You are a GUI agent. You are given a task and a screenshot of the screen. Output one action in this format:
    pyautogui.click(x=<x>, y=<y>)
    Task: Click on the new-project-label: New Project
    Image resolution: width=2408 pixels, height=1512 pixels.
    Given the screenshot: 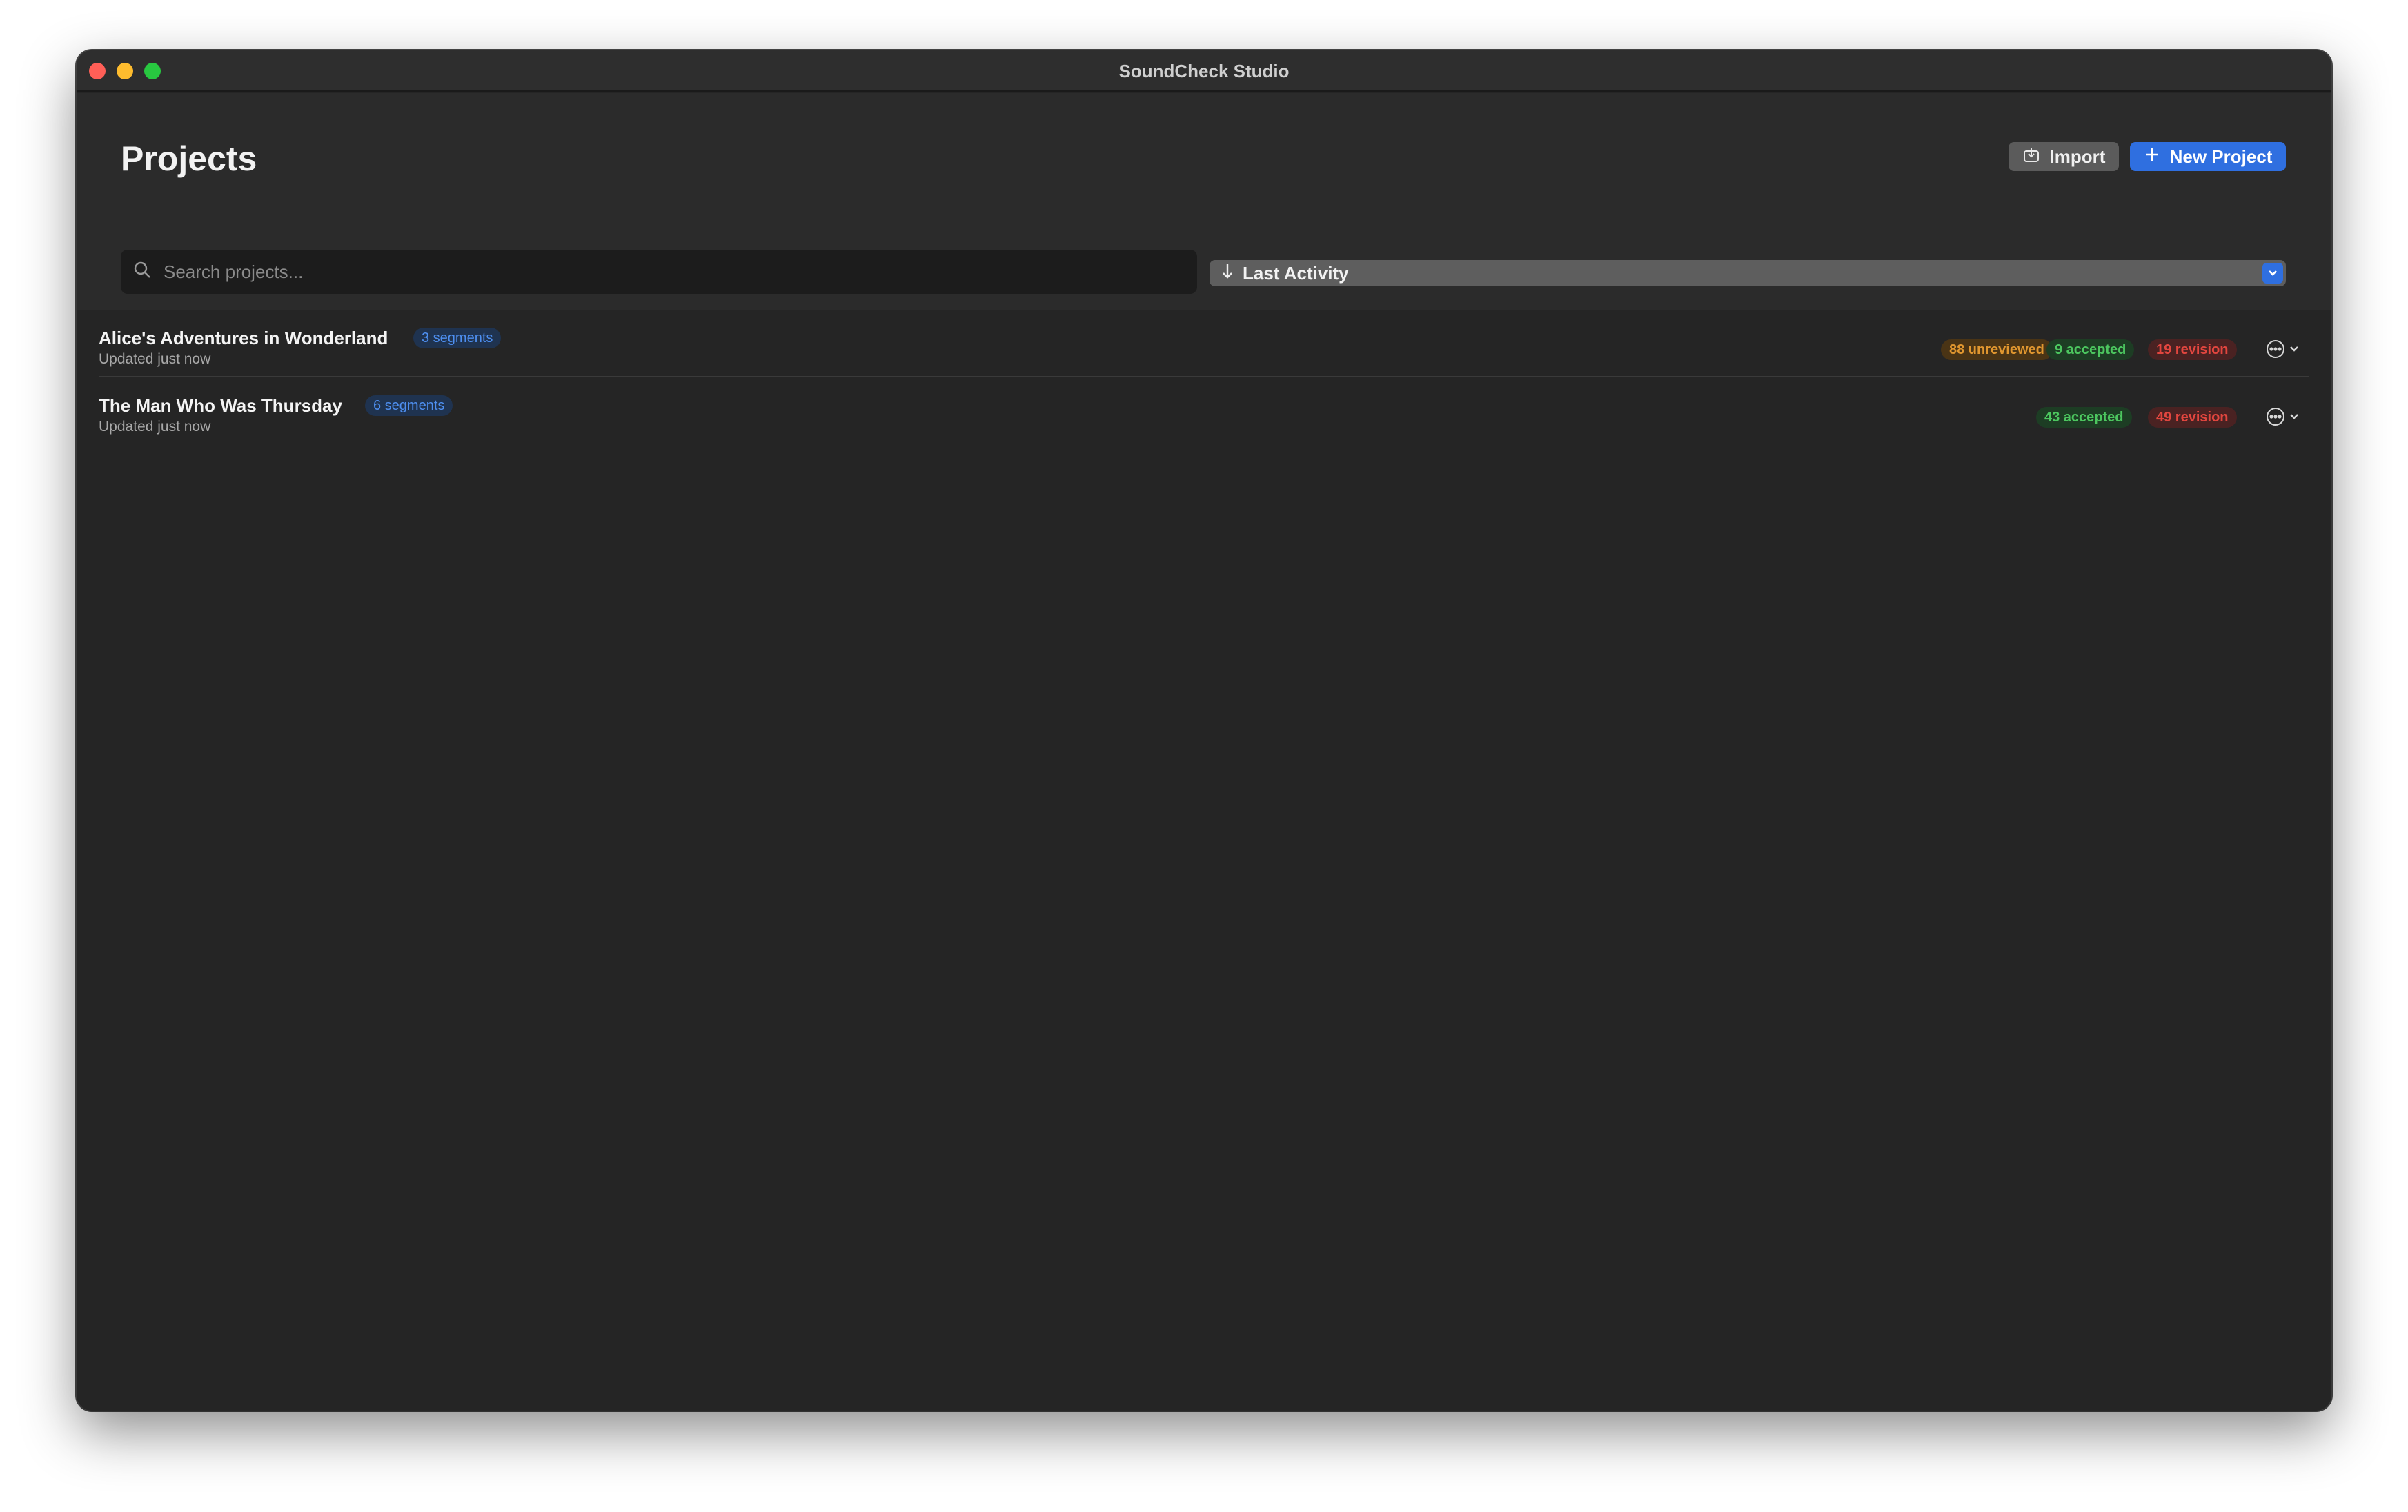 What is the action you would take?
    pyautogui.click(x=2221, y=156)
    